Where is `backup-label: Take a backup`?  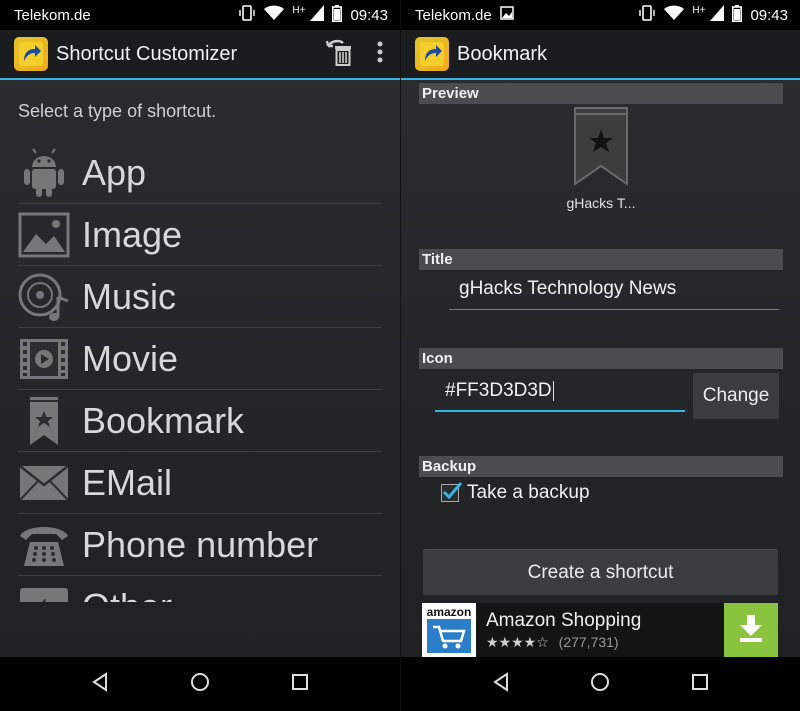 backup-label: Take a backup is located at coordinates (528, 492).